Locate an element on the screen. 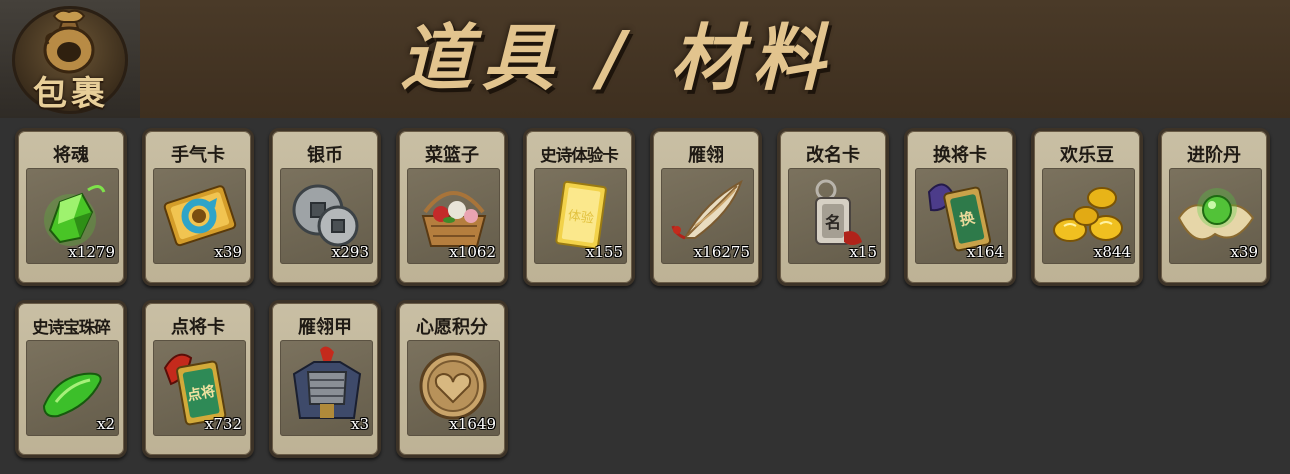  item-name: 菜篮子 is located at coordinates (452, 155).